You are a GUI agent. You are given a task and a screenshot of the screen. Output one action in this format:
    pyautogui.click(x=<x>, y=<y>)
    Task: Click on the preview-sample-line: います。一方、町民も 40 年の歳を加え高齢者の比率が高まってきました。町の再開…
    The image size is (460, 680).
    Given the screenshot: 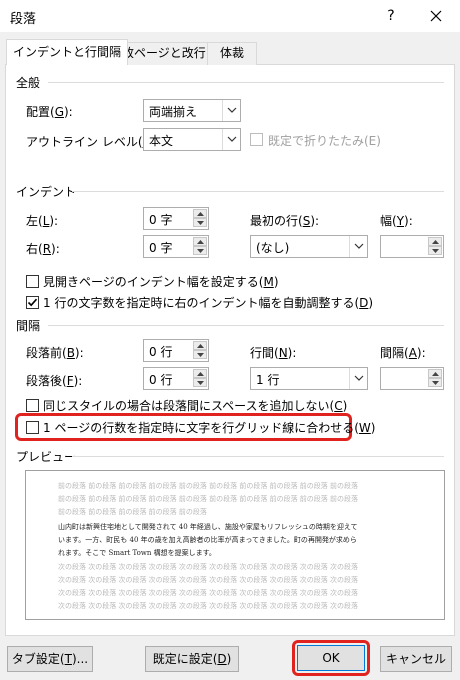 What is the action you would take?
    pyautogui.click(x=207, y=540)
    